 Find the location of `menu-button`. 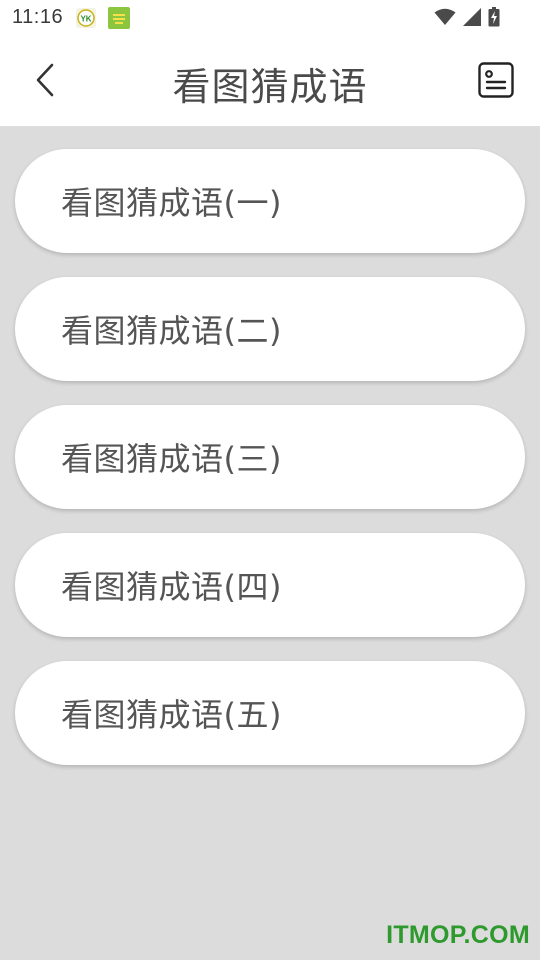

menu-button is located at coordinates (496, 80).